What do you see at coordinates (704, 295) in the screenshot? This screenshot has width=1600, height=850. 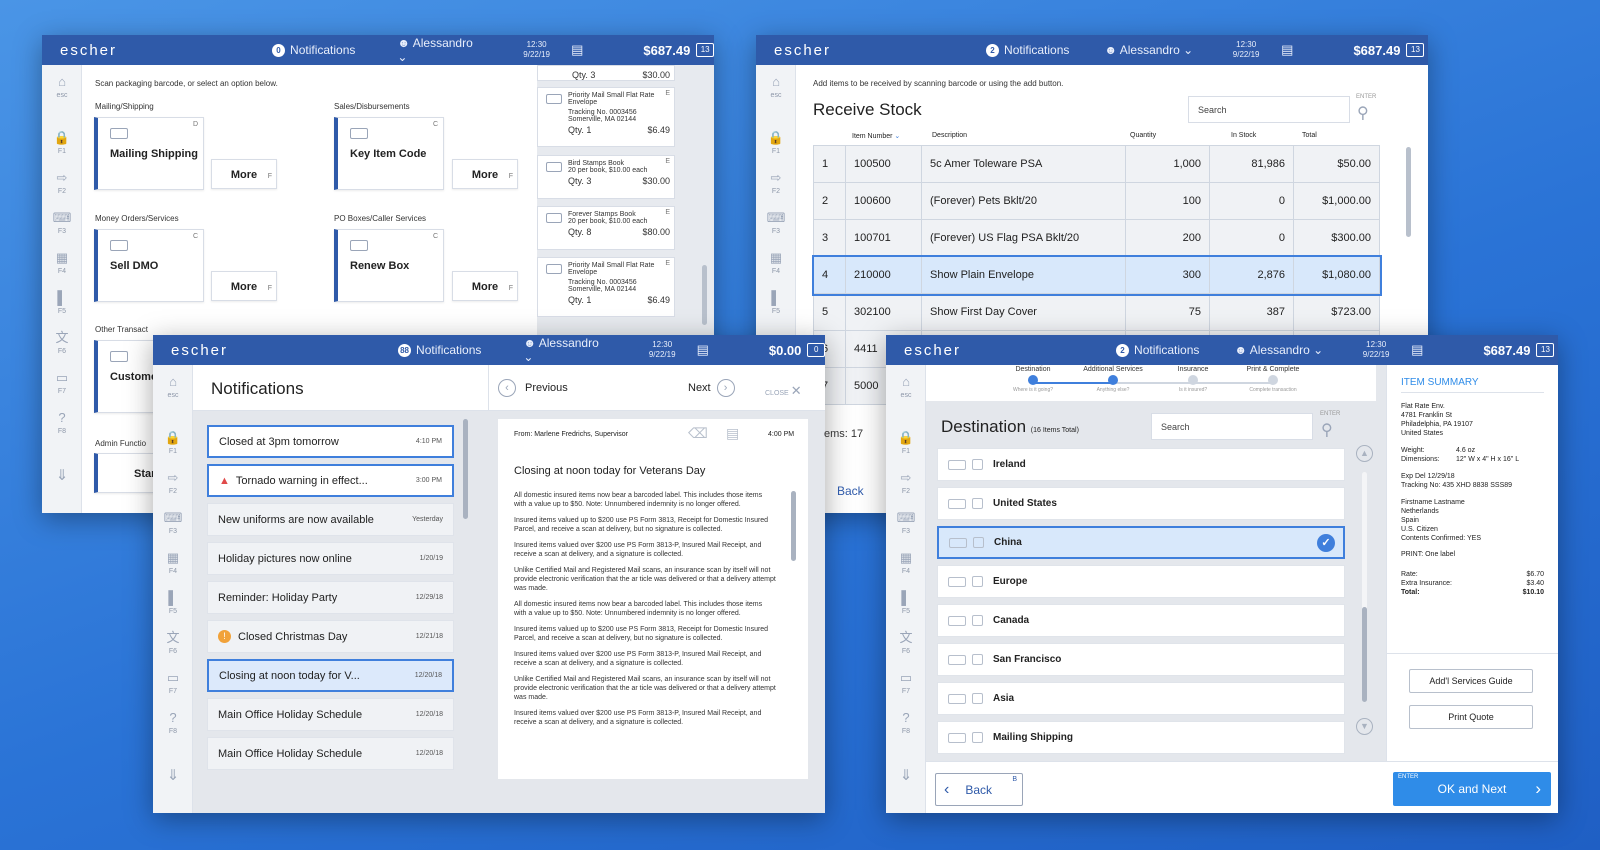 I see `receipt-scrollbar` at bounding box center [704, 295].